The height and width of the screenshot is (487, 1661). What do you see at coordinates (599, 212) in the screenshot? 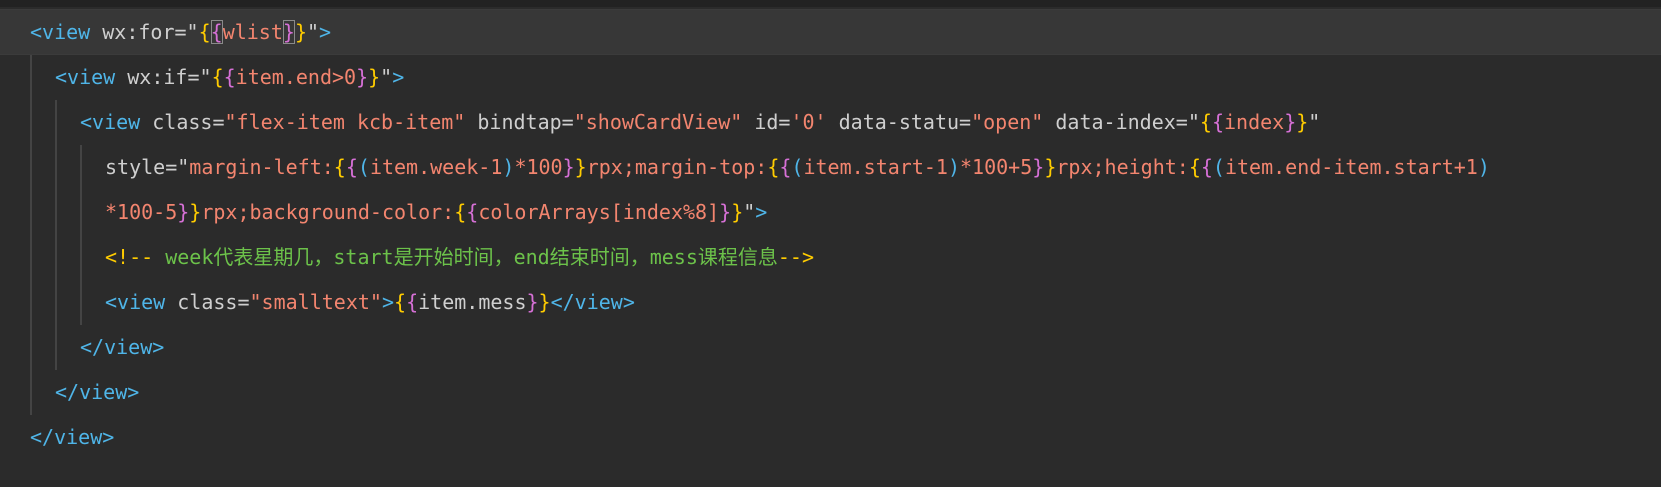
I see `expression: colorArrays[index%8]` at bounding box center [599, 212].